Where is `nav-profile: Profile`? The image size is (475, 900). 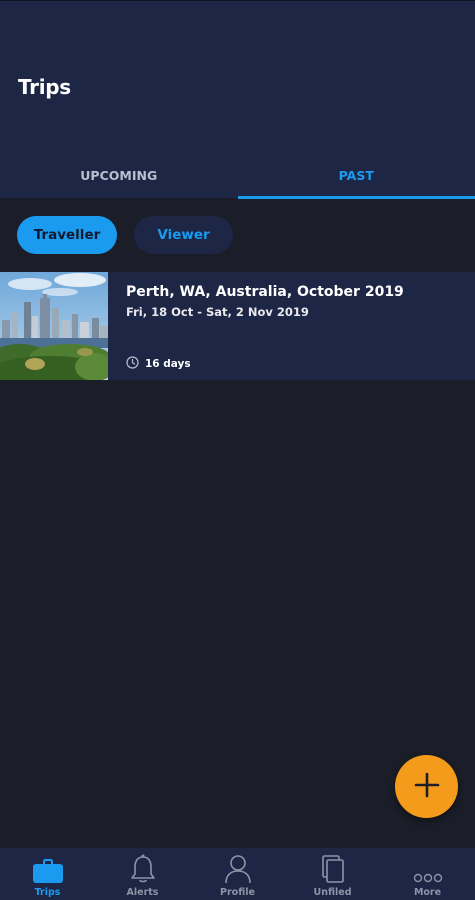 nav-profile: Profile is located at coordinates (237, 874).